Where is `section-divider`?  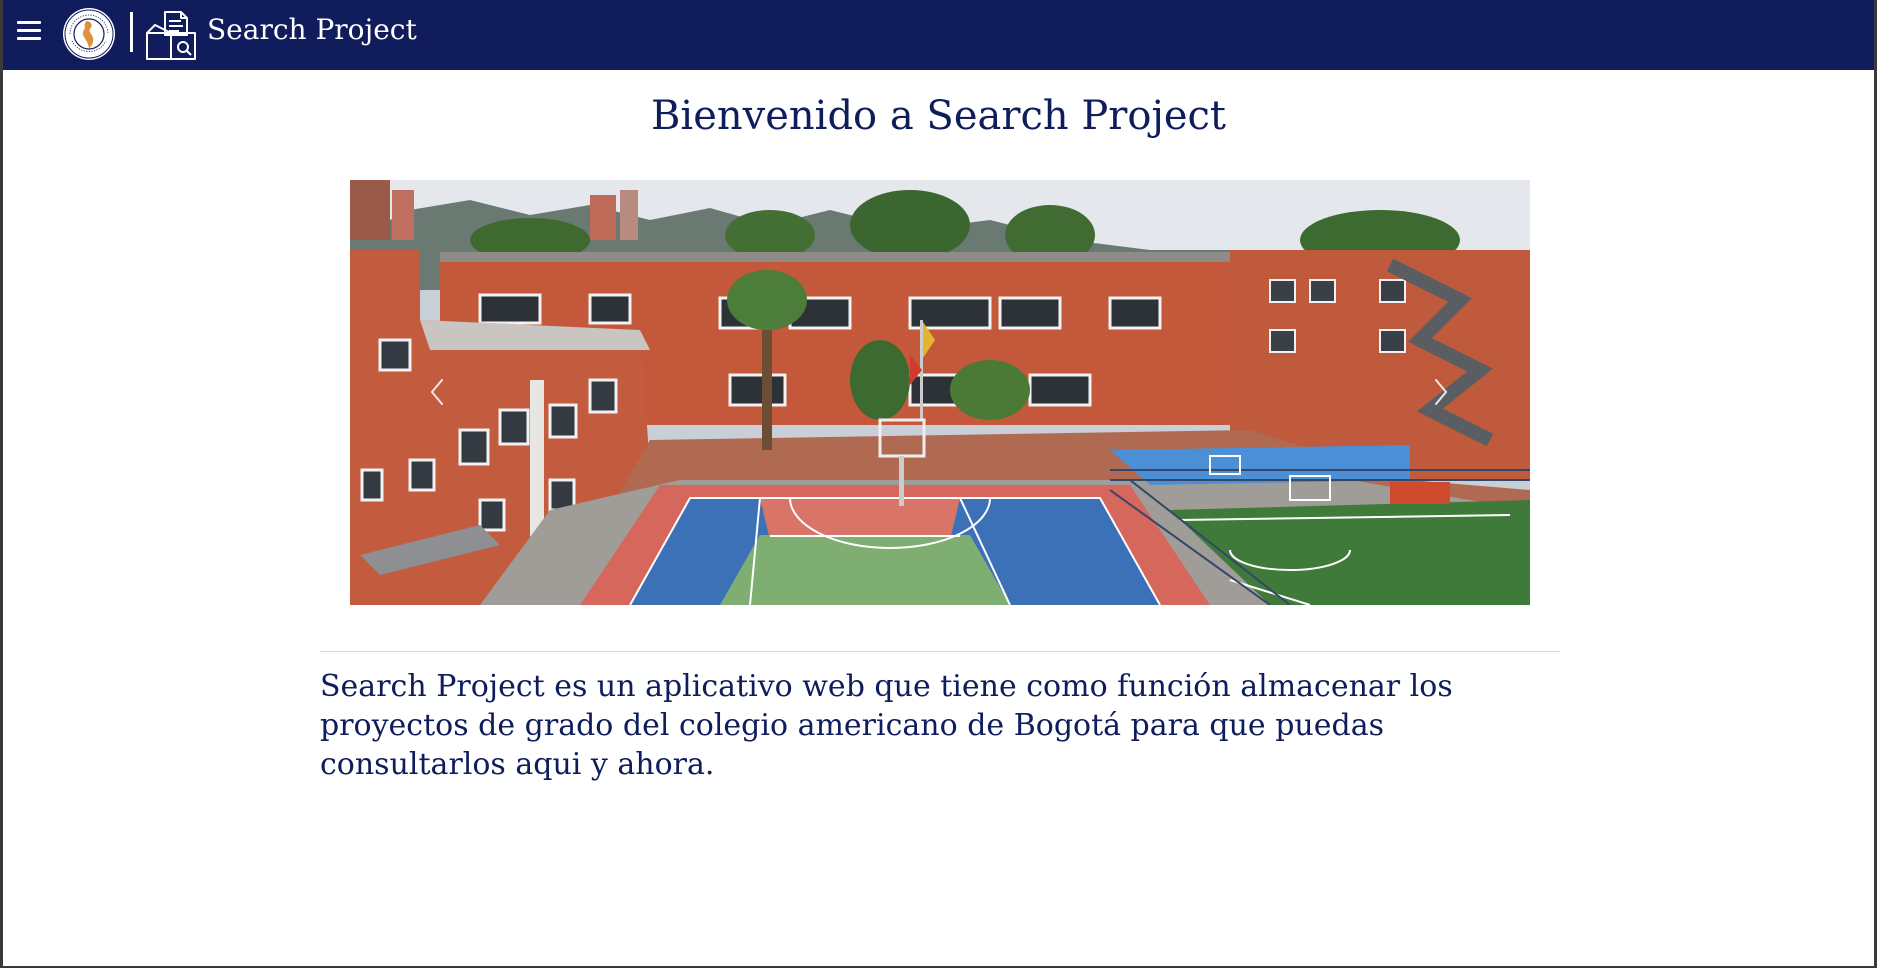 section-divider is located at coordinates (940, 651).